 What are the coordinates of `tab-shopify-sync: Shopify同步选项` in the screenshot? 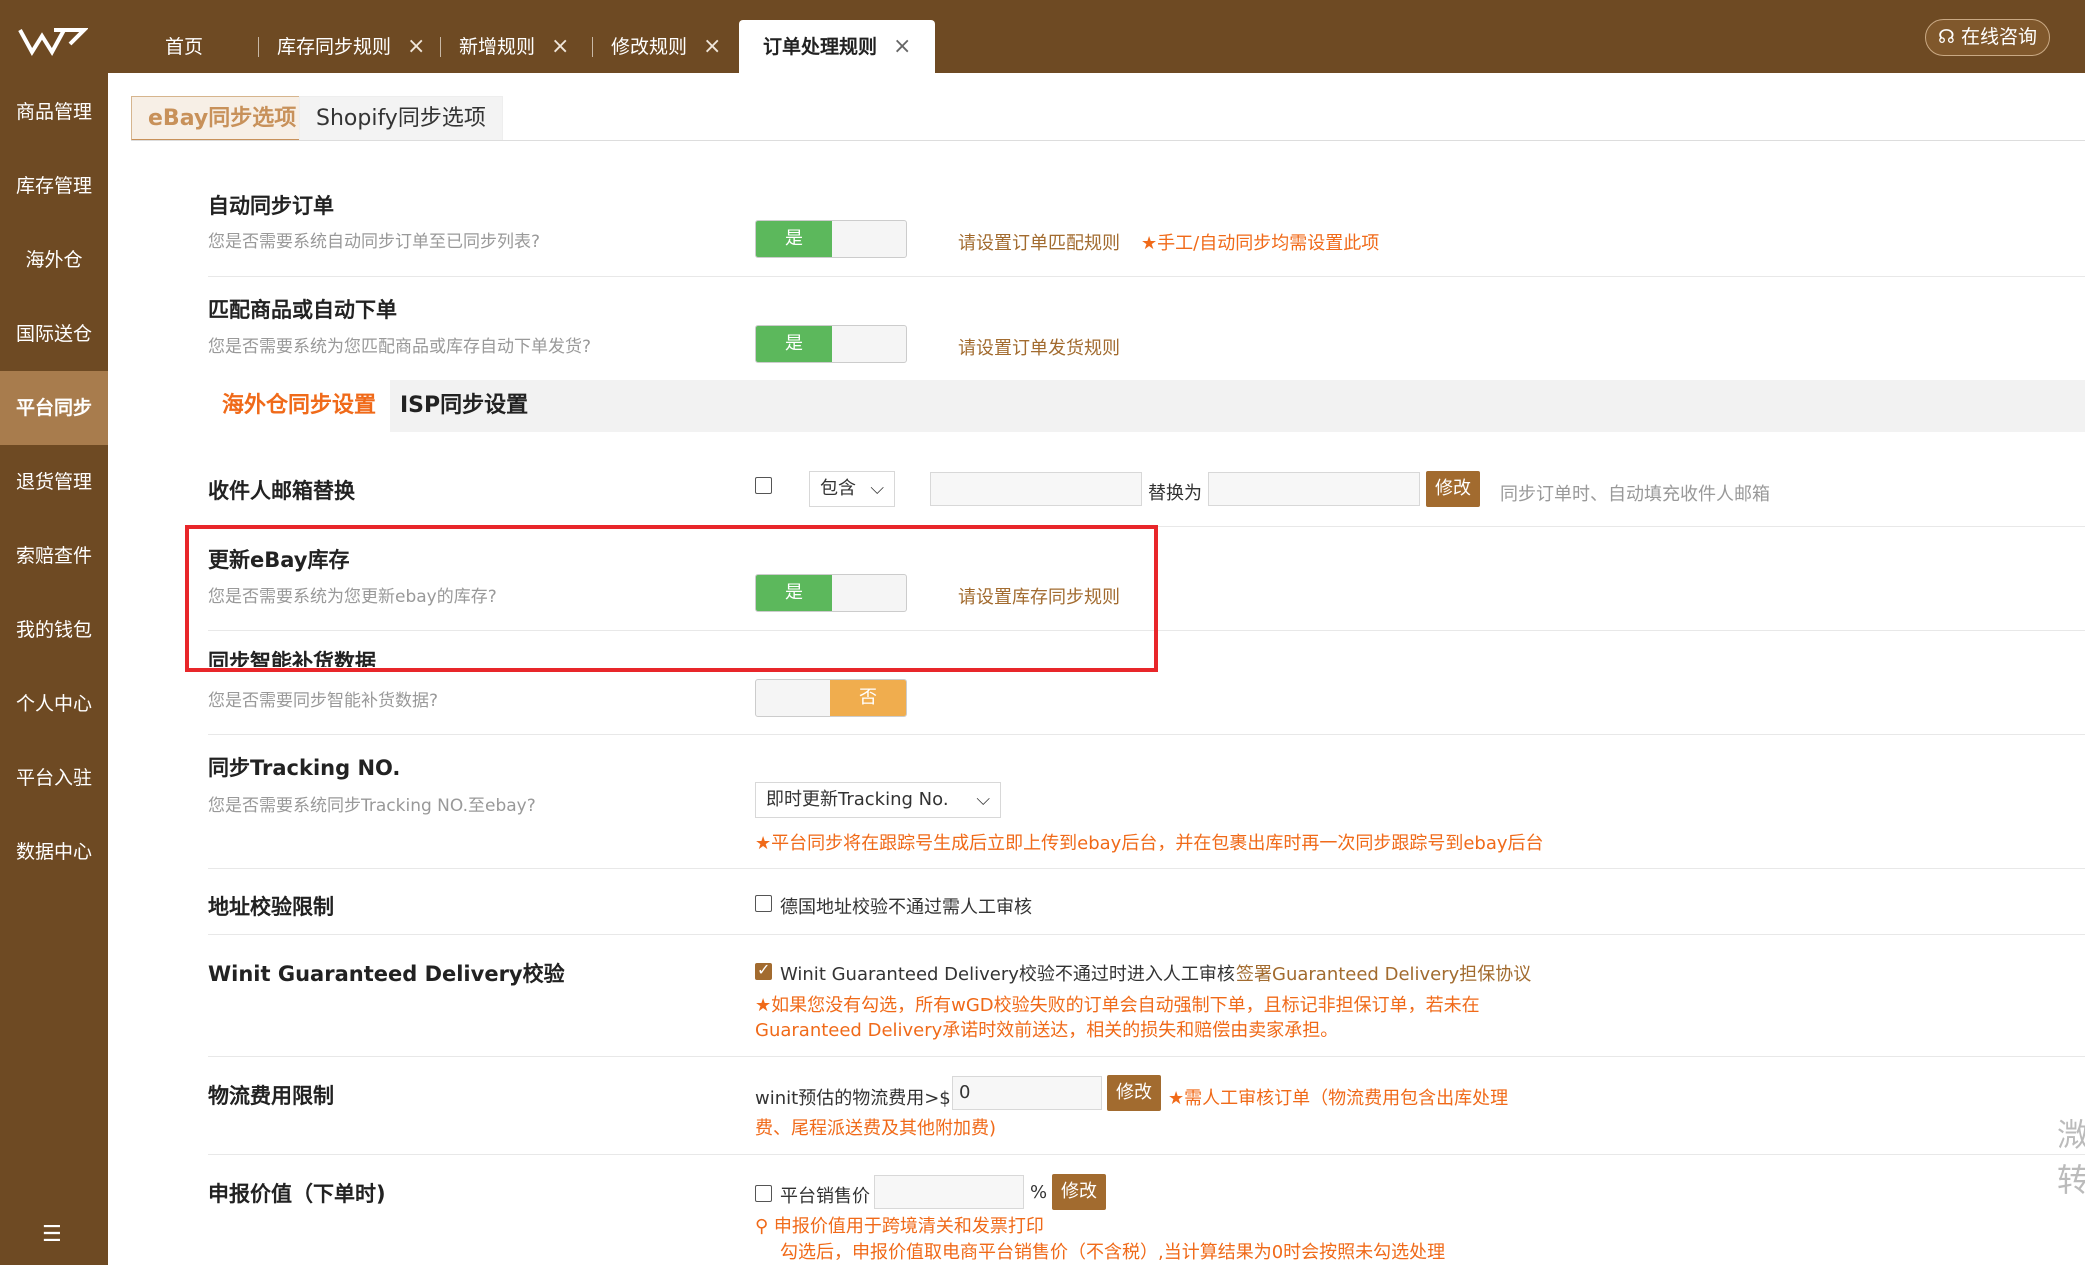 It's located at (401, 118).